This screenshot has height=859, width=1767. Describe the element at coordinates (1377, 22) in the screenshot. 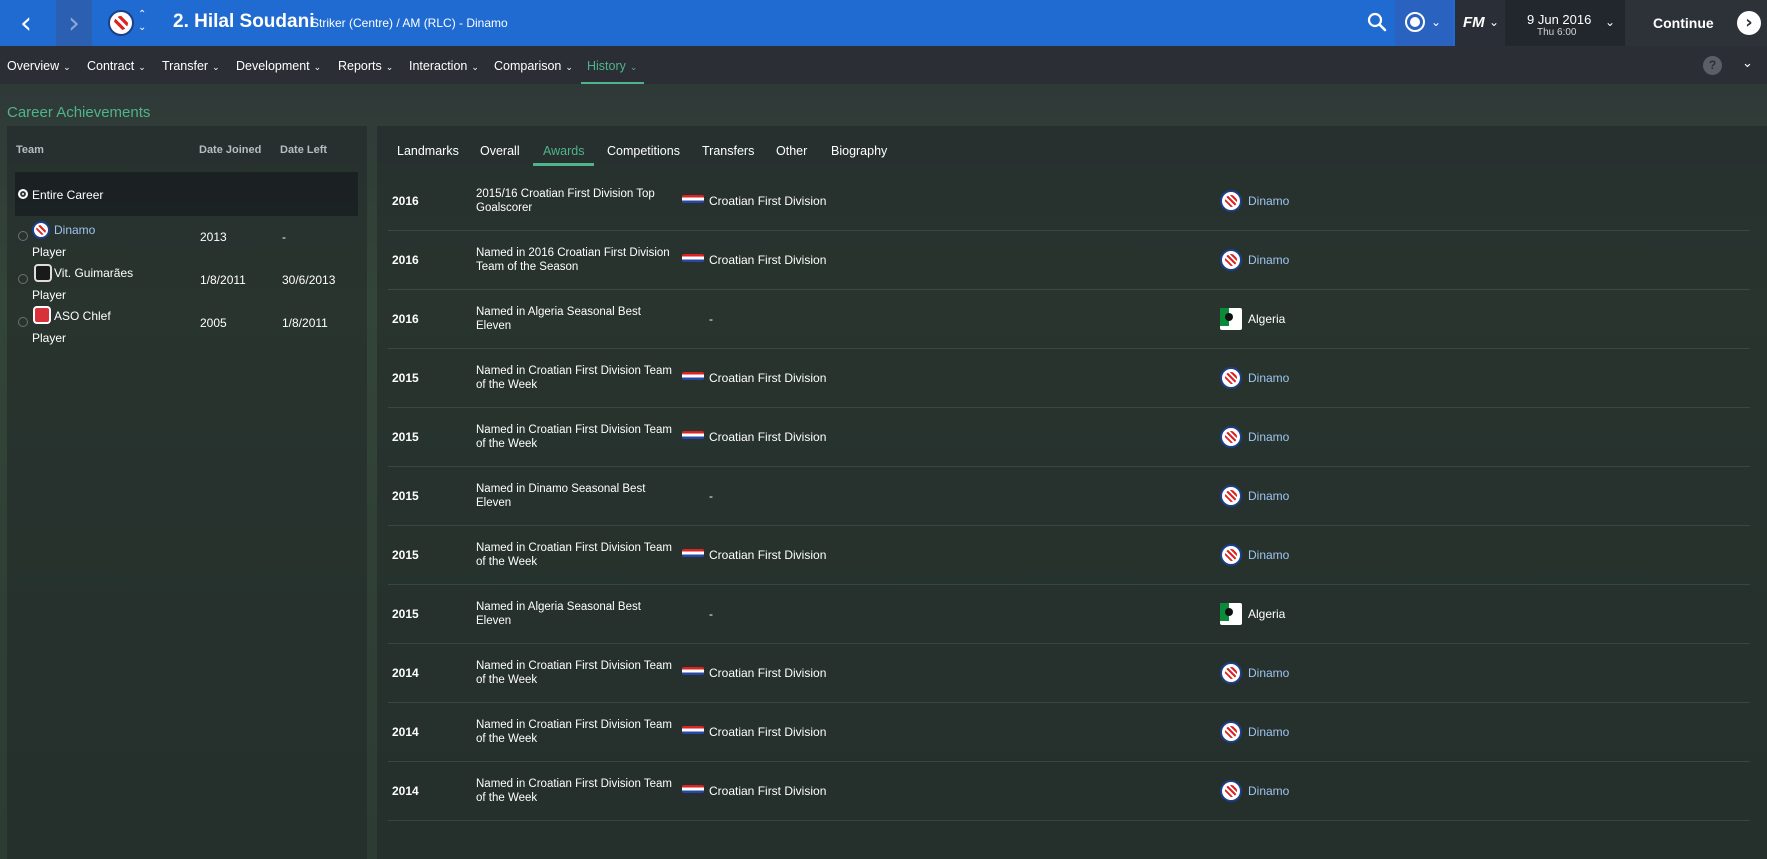

I see `search-icon` at that location.